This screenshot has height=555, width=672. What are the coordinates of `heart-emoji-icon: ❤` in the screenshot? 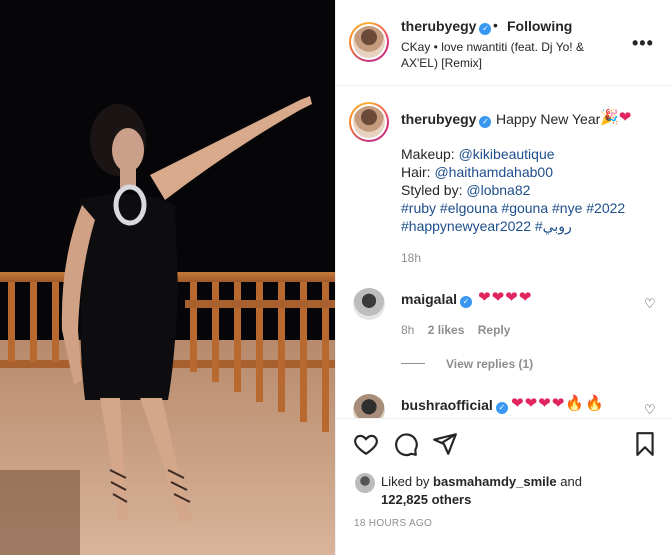 It's located at (625, 117).